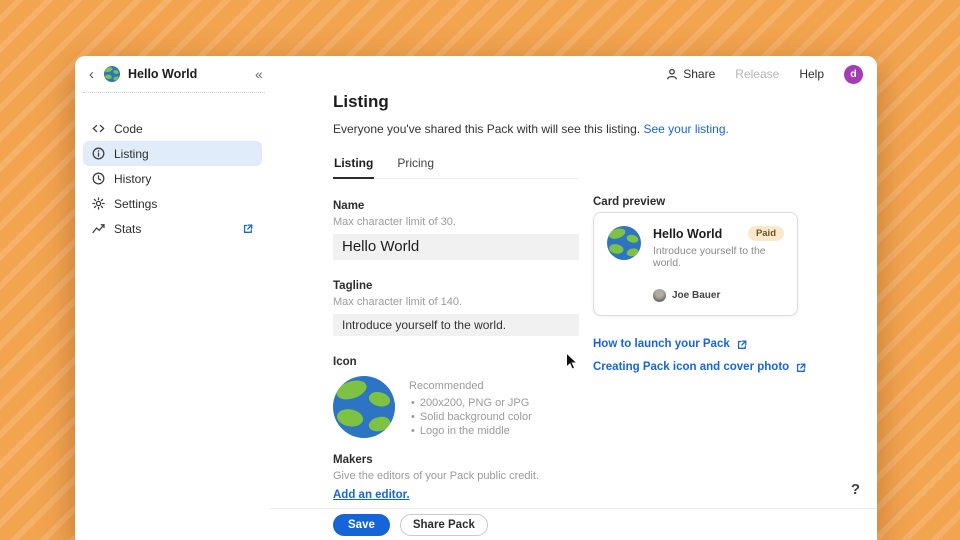 The image size is (960, 540). I want to click on user-avatar: d, so click(853, 74).